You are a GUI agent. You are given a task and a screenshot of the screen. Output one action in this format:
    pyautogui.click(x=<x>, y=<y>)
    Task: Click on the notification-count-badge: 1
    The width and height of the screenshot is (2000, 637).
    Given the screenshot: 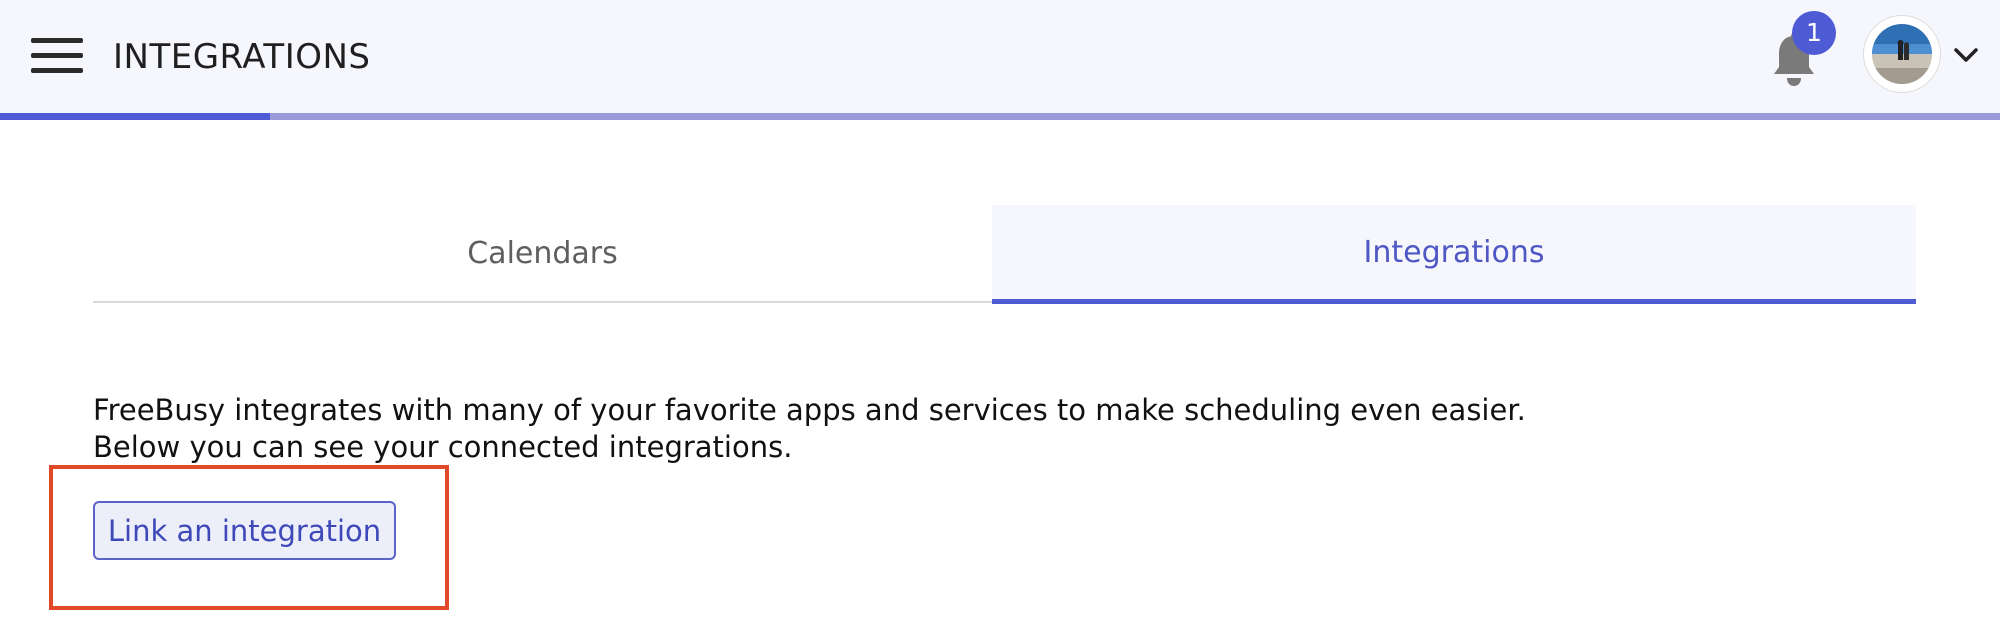 What is the action you would take?
    pyautogui.click(x=1814, y=33)
    